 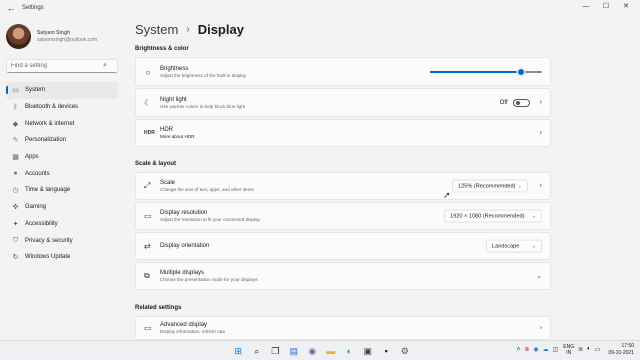 What do you see at coordinates (598, 349) in the screenshot?
I see `battery-icon: ▭` at bounding box center [598, 349].